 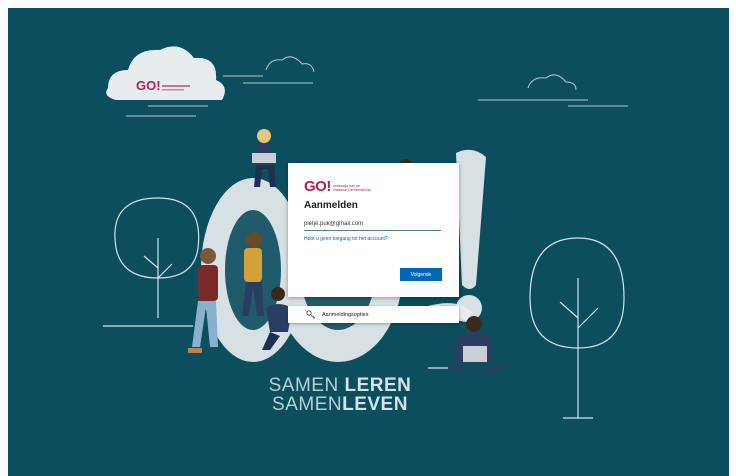 What do you see at coordinates (165, 73) in the screenshot?
I see `logo-cloud: GO!` at bounding box center [165, 73].